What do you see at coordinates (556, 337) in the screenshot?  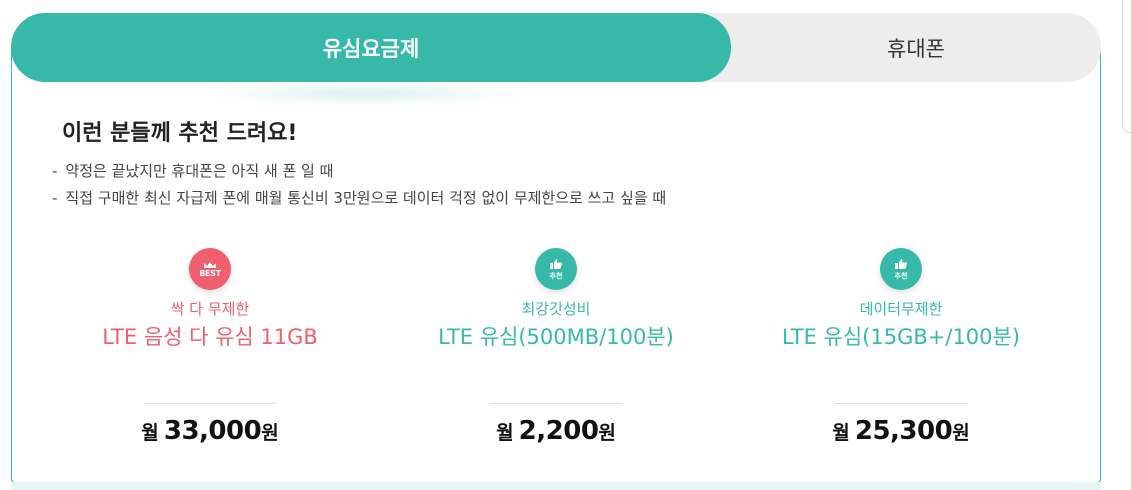 I see `plan-name: LTE 유심(500MB/100분)` at bounding box center [556, 337].